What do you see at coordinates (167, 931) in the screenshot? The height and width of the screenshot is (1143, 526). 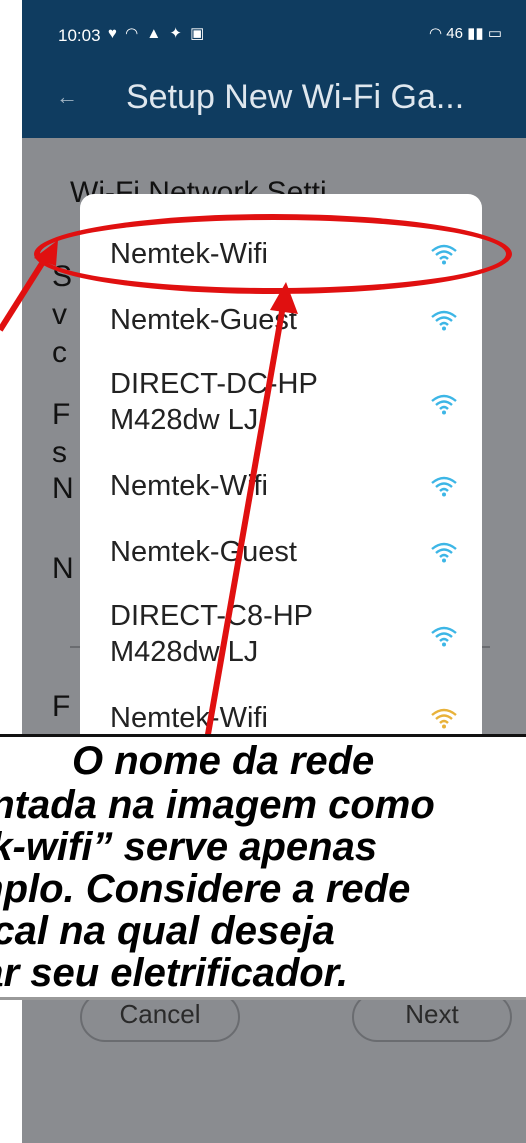 I see `caption-line: ocal na qual deseja` at bounding box center [167, 931].